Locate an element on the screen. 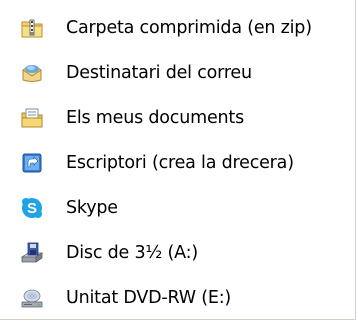 The width and height of the screenshot is (358, 324). menu-item-my-documents: Els meus documents is located at coordinates (176, 118).